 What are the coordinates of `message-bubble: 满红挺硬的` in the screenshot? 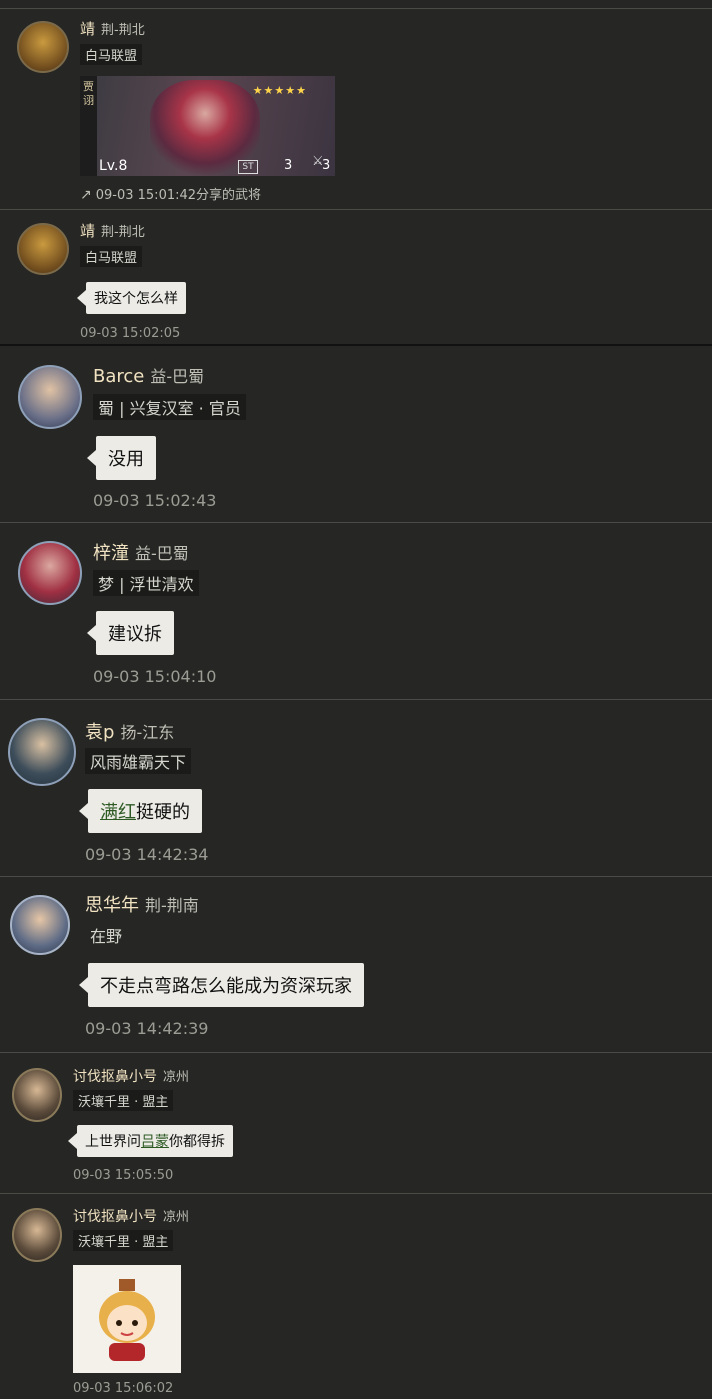 It's located at (140, 811).